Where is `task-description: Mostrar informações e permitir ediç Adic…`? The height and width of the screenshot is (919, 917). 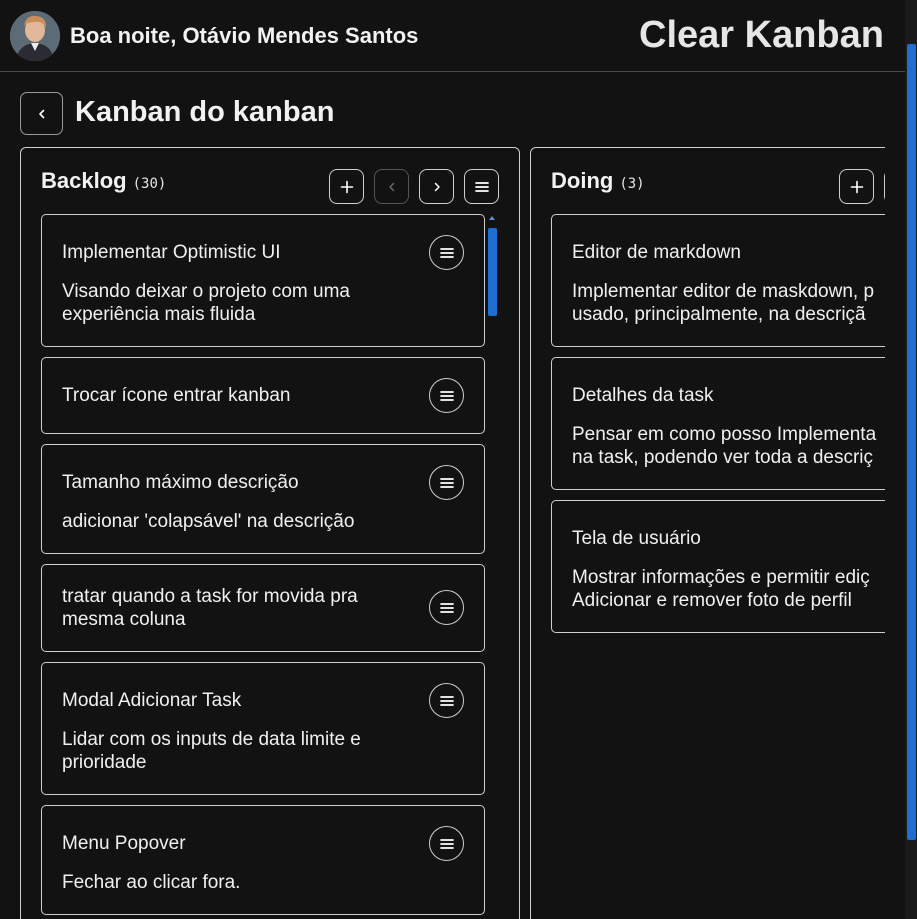
task-description: Mostrar informações e permitir ediç Adic… is located at coordinates (721, 589).